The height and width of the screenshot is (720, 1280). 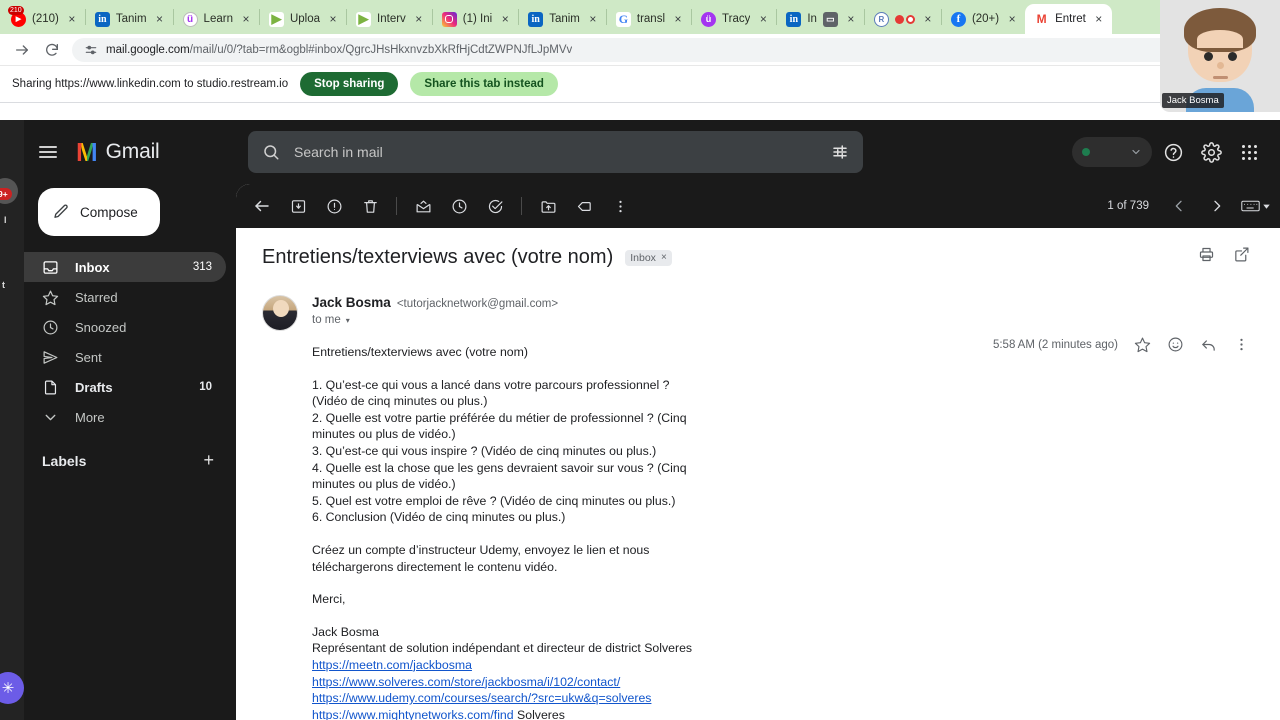 I want to click on sidebar-item-inbox: Inbox 313, so click(x=125, y=267).